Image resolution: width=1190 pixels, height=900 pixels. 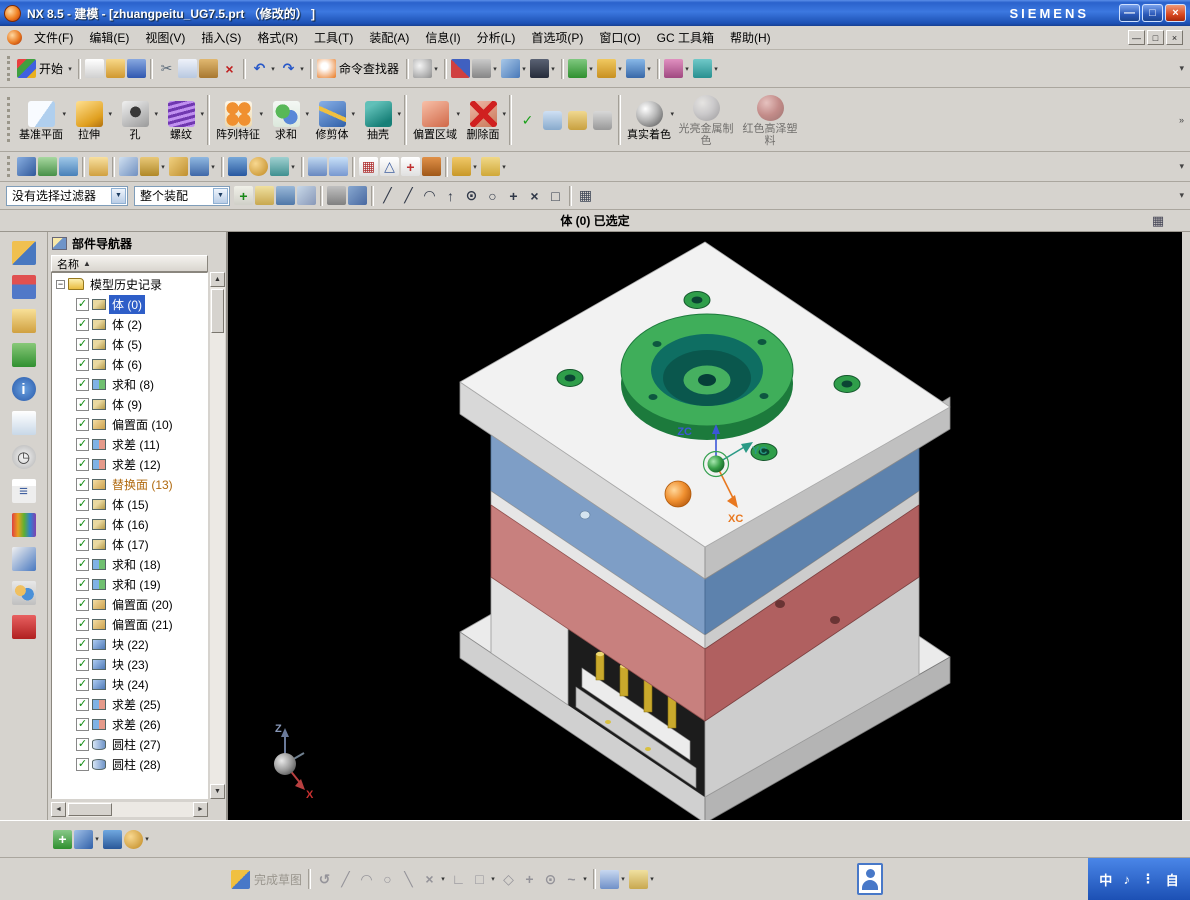 I want to click on feature-tree-row: ✓ 体 (0), so click(x=129, y=304).